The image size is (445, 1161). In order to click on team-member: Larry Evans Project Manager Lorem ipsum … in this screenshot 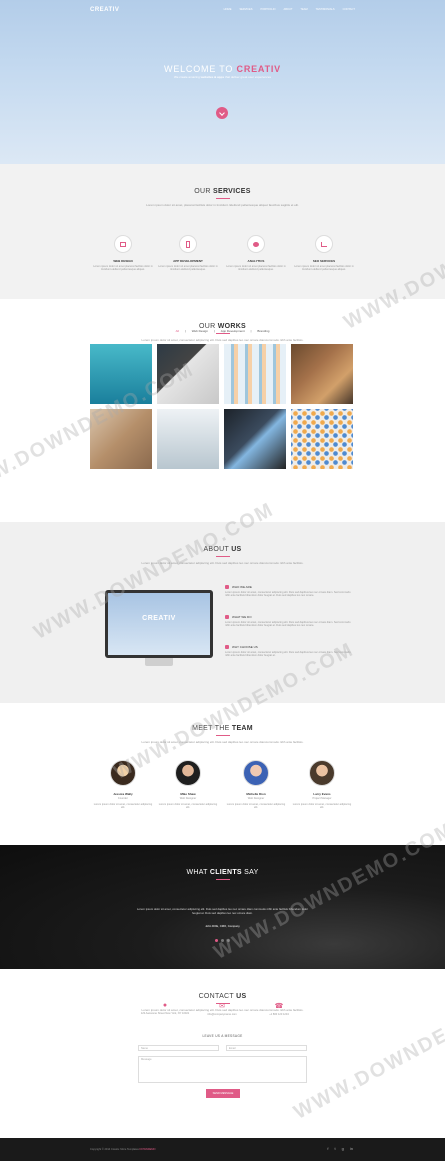, I will do `click(322, 785)`.